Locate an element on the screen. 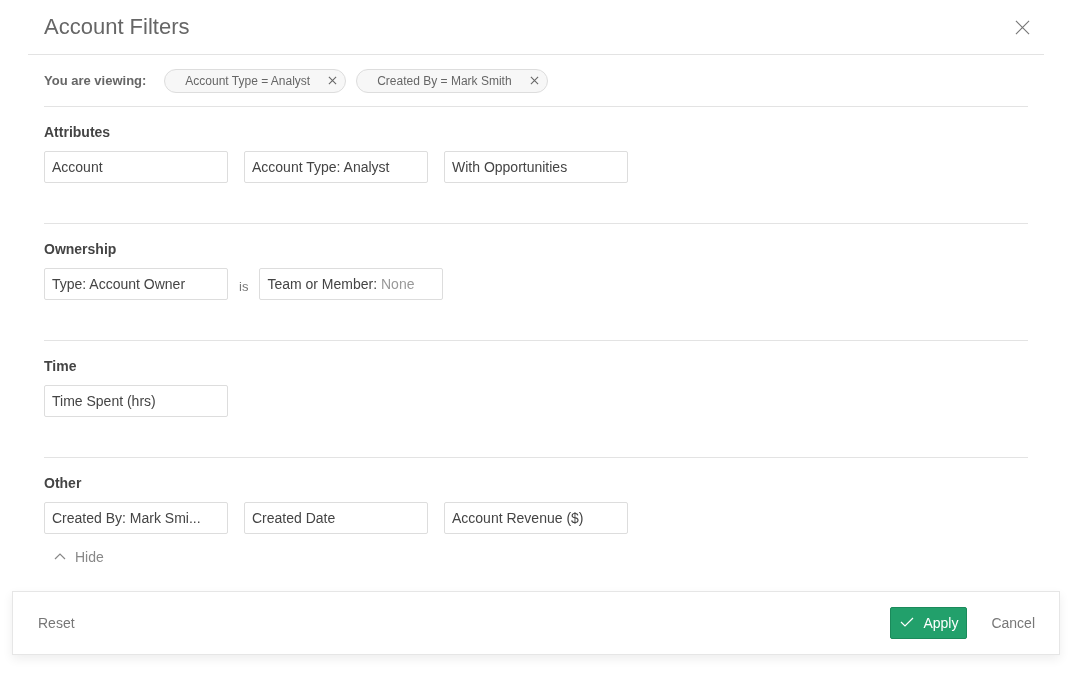  connector-text: is is located at coordinates (244, 286).